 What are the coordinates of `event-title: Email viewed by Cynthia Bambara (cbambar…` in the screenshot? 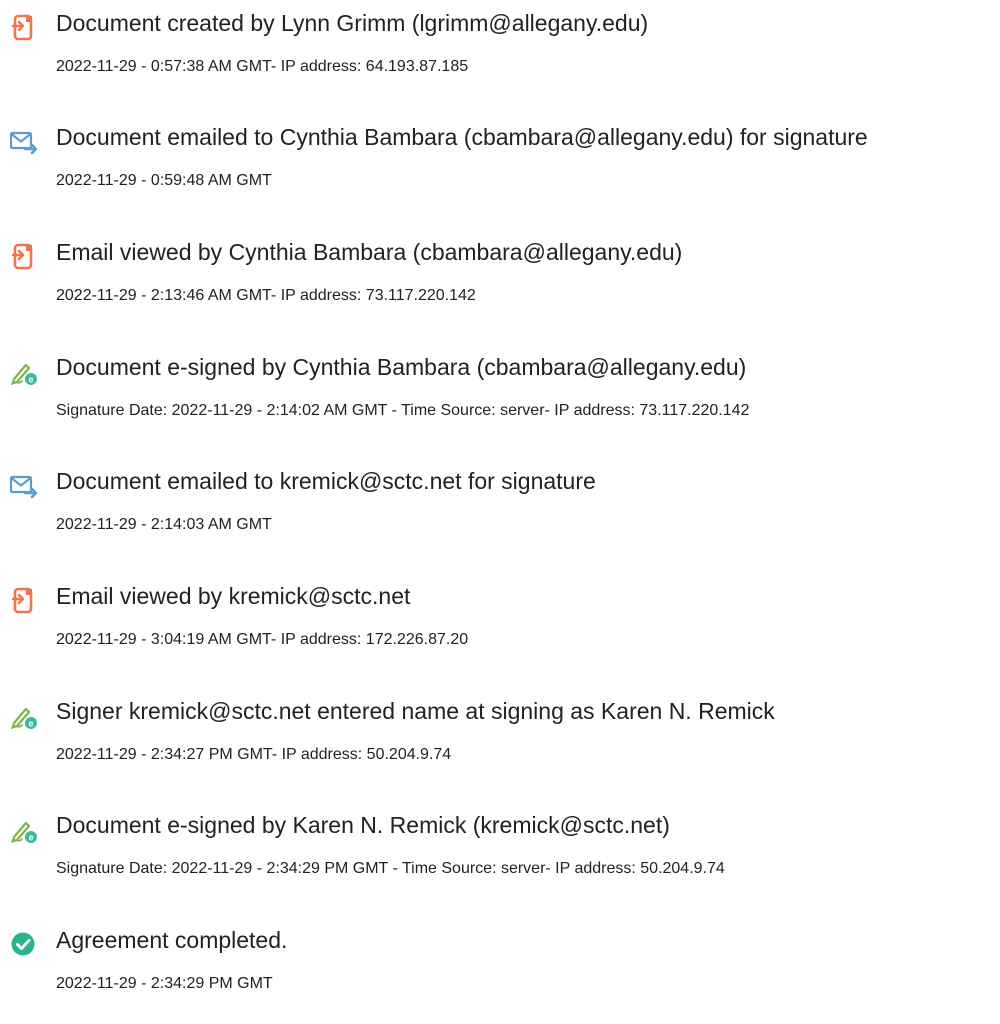 It's located at (369, 252).